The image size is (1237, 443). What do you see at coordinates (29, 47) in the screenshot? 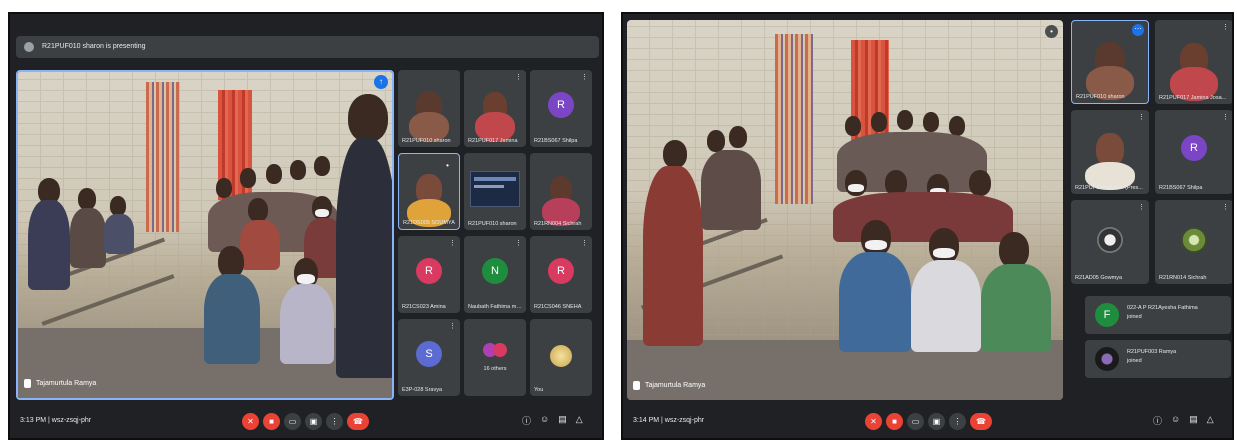
I see `presenter-avatar-icon` at bounding box center [29, 47].